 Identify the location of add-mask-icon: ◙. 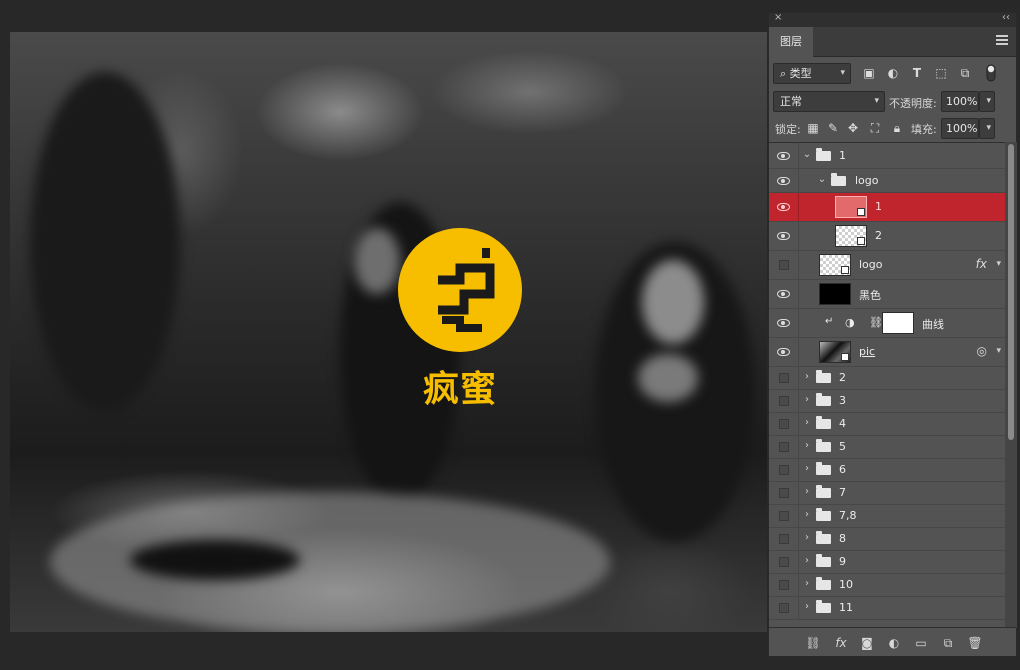
(867, 643).